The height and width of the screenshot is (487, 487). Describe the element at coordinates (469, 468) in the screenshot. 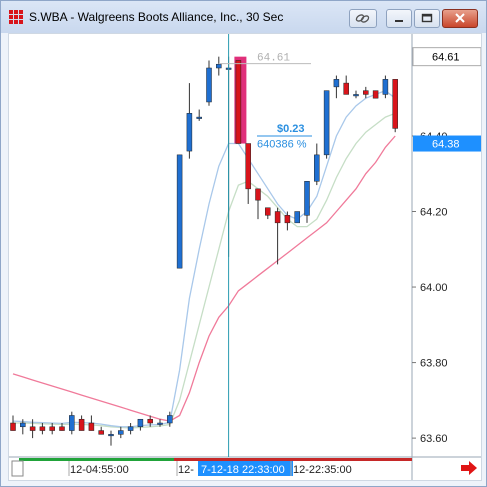

I see `scroll-right-arrow-icon` at that location.